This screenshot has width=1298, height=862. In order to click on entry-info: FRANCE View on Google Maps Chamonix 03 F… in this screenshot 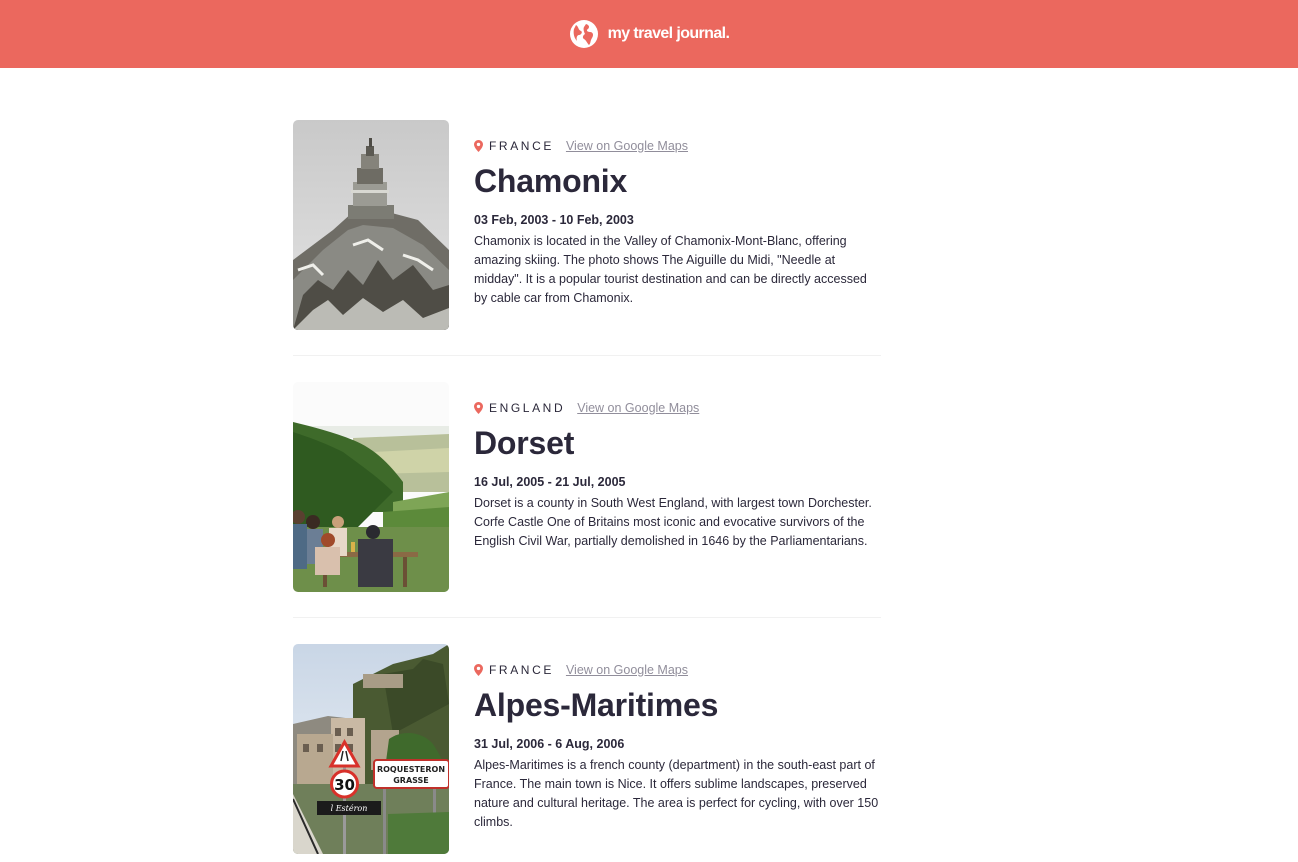, I will do `click(677, 225)`.